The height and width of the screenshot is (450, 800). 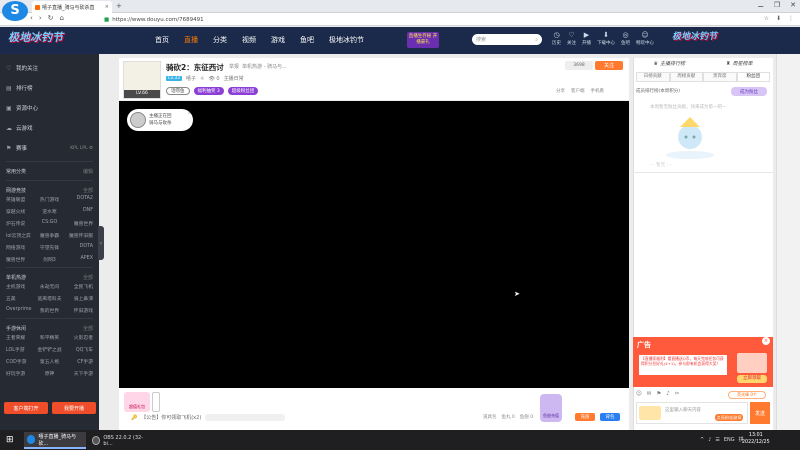 I want to click on tab-weekly: 周榜贡献, so click(x=686, y=77).